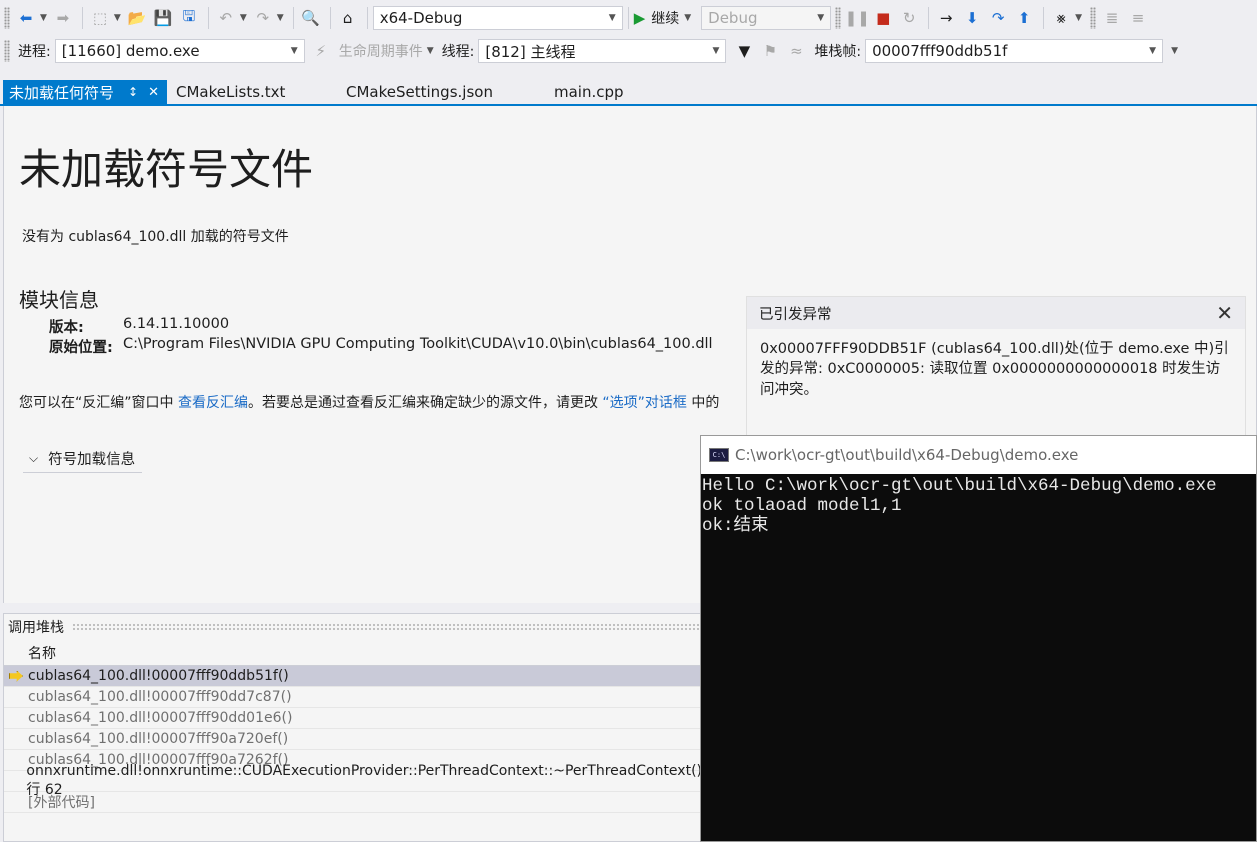 Image resolution: width=1257 pixels, height=842 pixels. What do you see at coordinates (972, 18) in the screenshot?
I see `step-into-icon: ⬇` at bounding box center [972, 18].